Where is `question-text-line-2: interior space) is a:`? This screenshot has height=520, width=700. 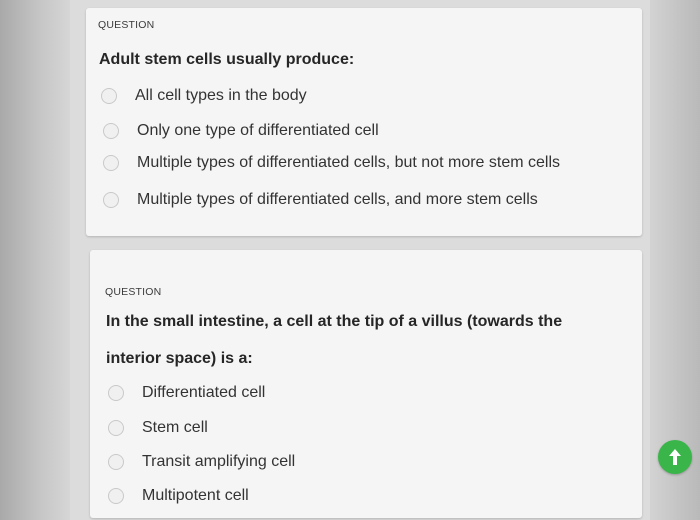 question-text-line-2: interior space) is a: is located at coordinates (179, 358).